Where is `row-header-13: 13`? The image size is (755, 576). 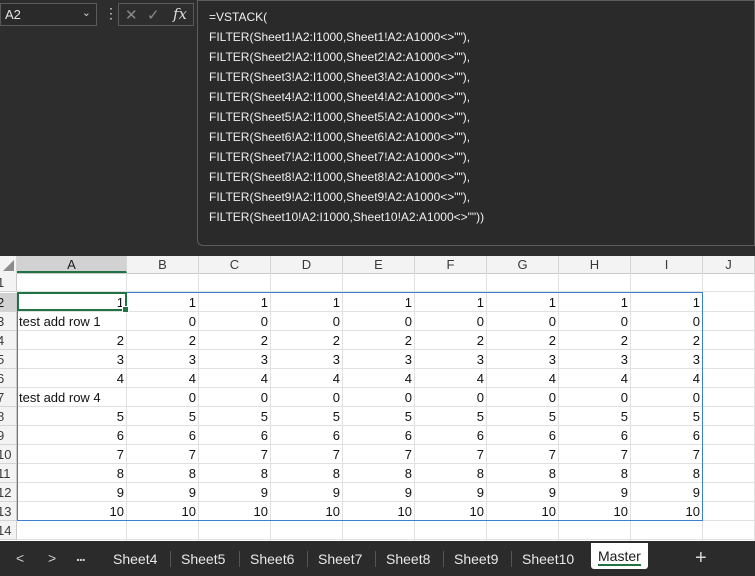 row-header-13: 13 is located at coordinates (8, 511).